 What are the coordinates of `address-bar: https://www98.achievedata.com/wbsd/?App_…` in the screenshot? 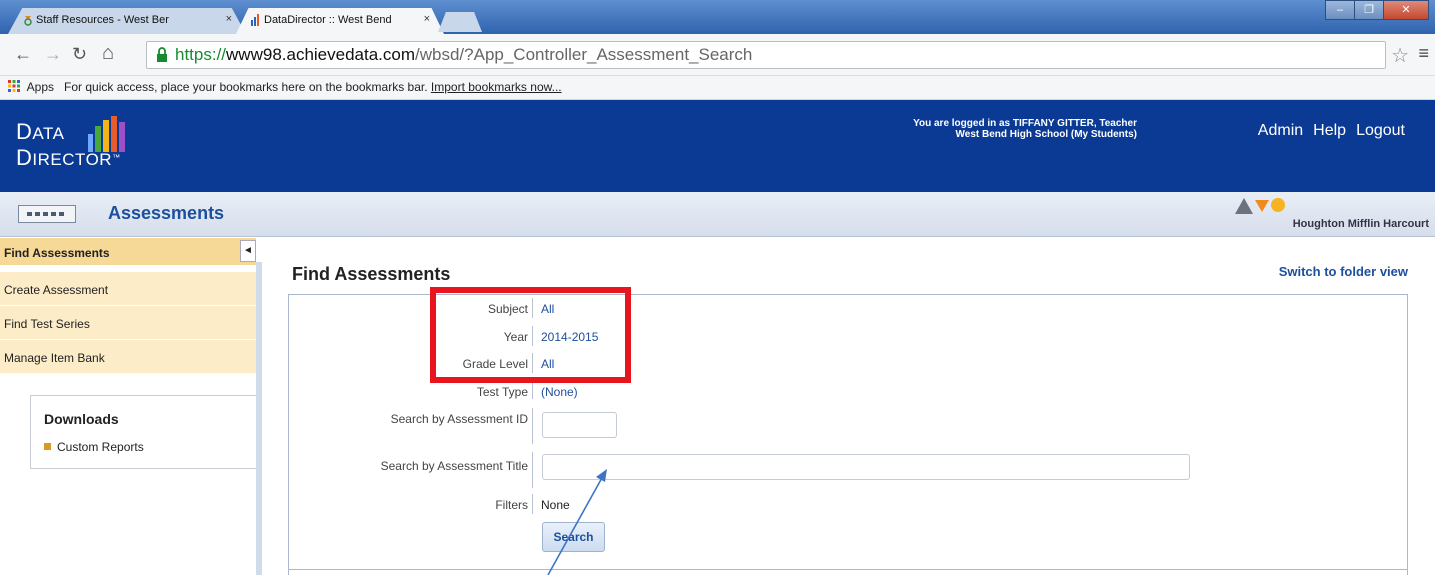 It's located at (766, 55).